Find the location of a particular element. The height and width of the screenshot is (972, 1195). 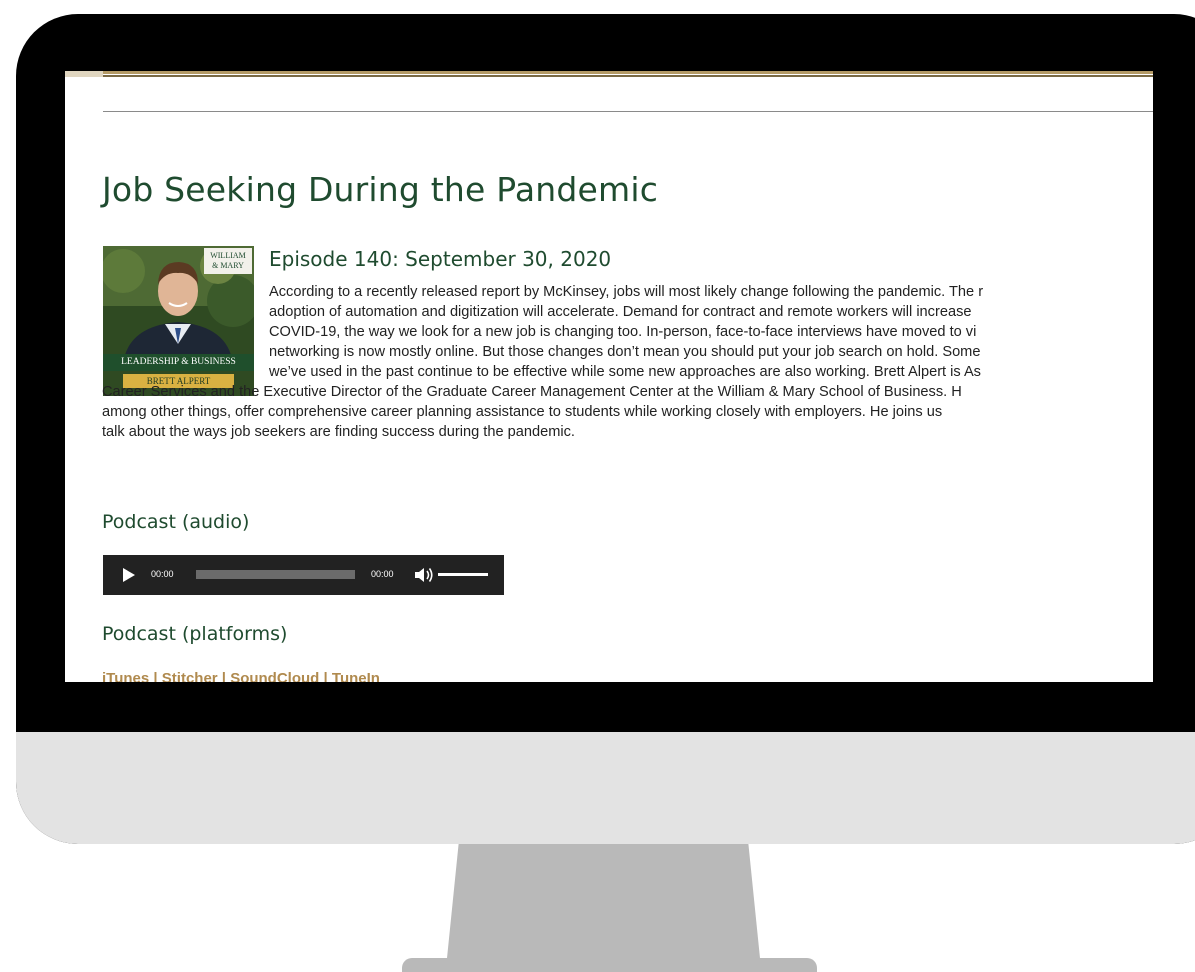

monitor-chin is located at coordinates (605, 788).